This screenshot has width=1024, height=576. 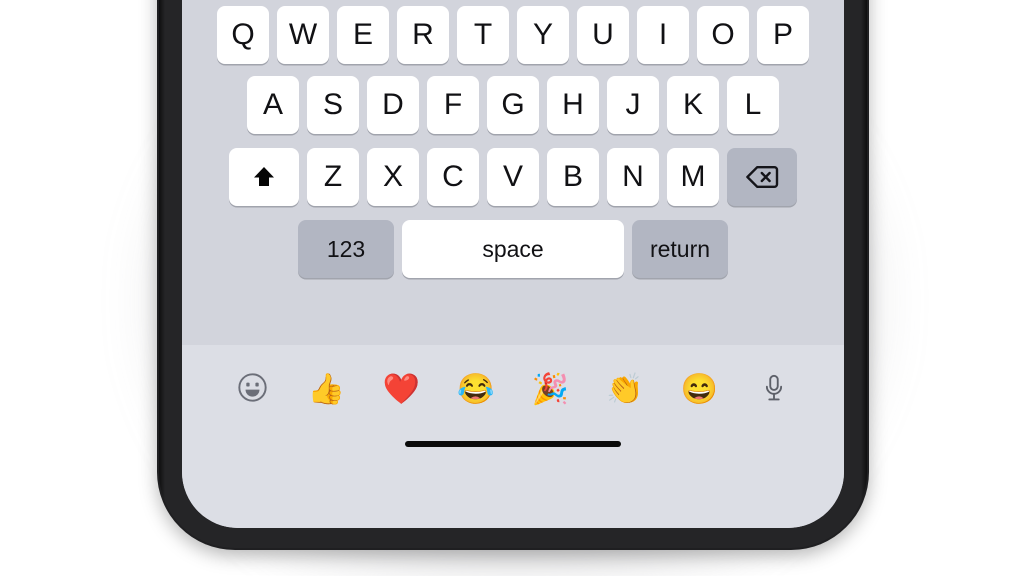 I want to click on microphone-icon, so click(x=774, y=390).